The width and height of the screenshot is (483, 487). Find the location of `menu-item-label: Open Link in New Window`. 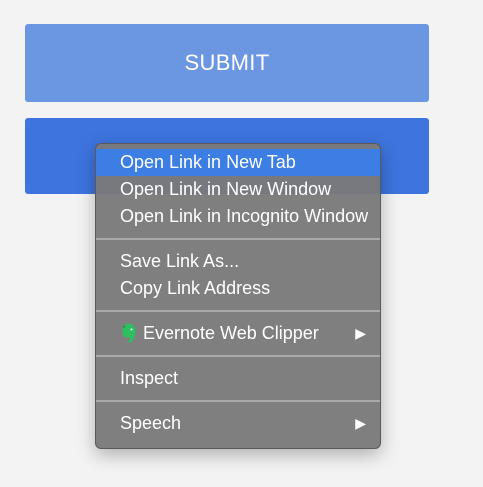

menu-item-label: Open Link in New Window is located at coordinates (226, 189).